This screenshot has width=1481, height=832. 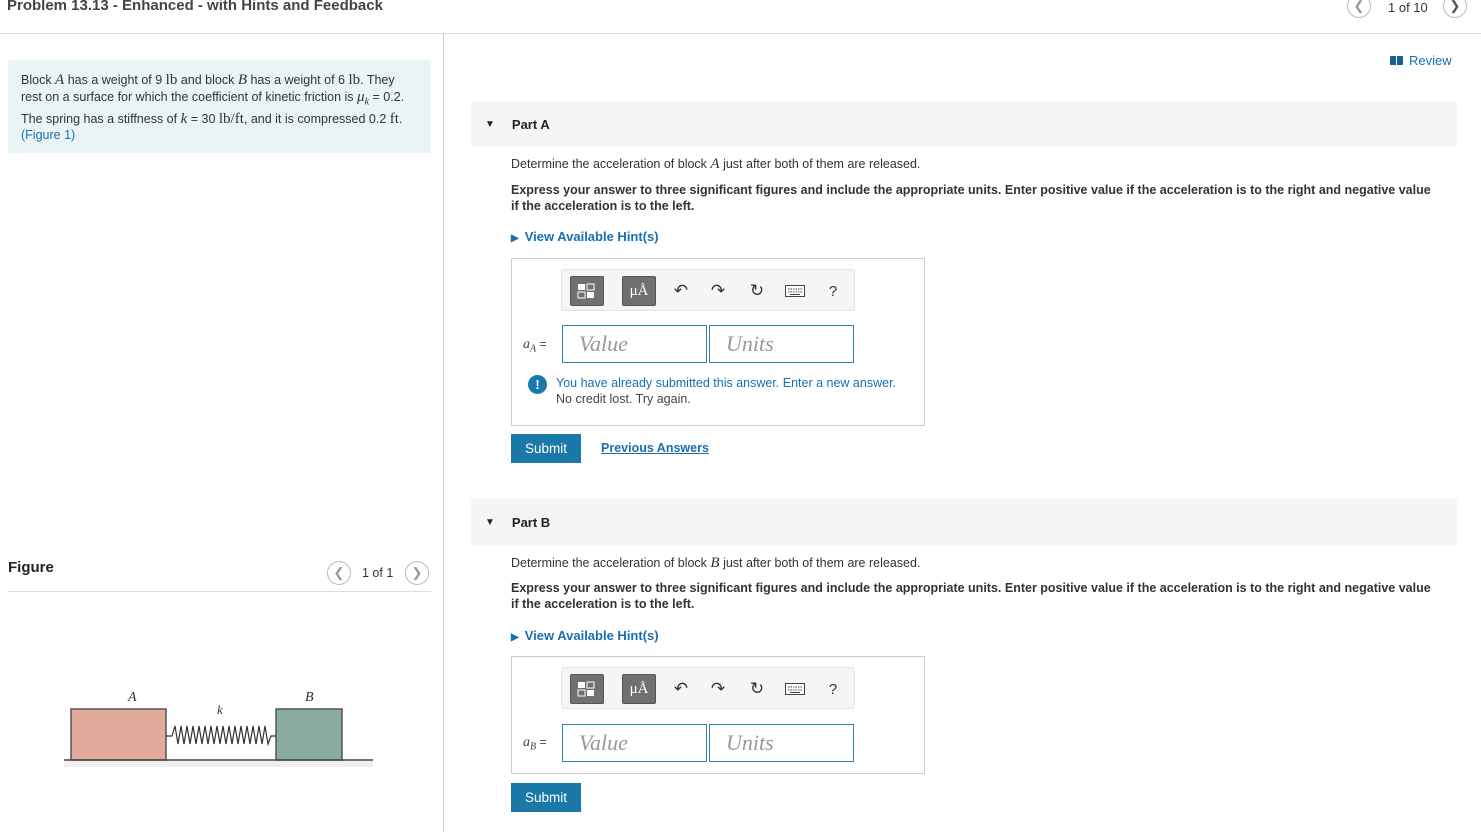 What do you see at coordinates (537, 384) in the screenshot?
I see `alert-icon: !` at bounding box center [537, 384].